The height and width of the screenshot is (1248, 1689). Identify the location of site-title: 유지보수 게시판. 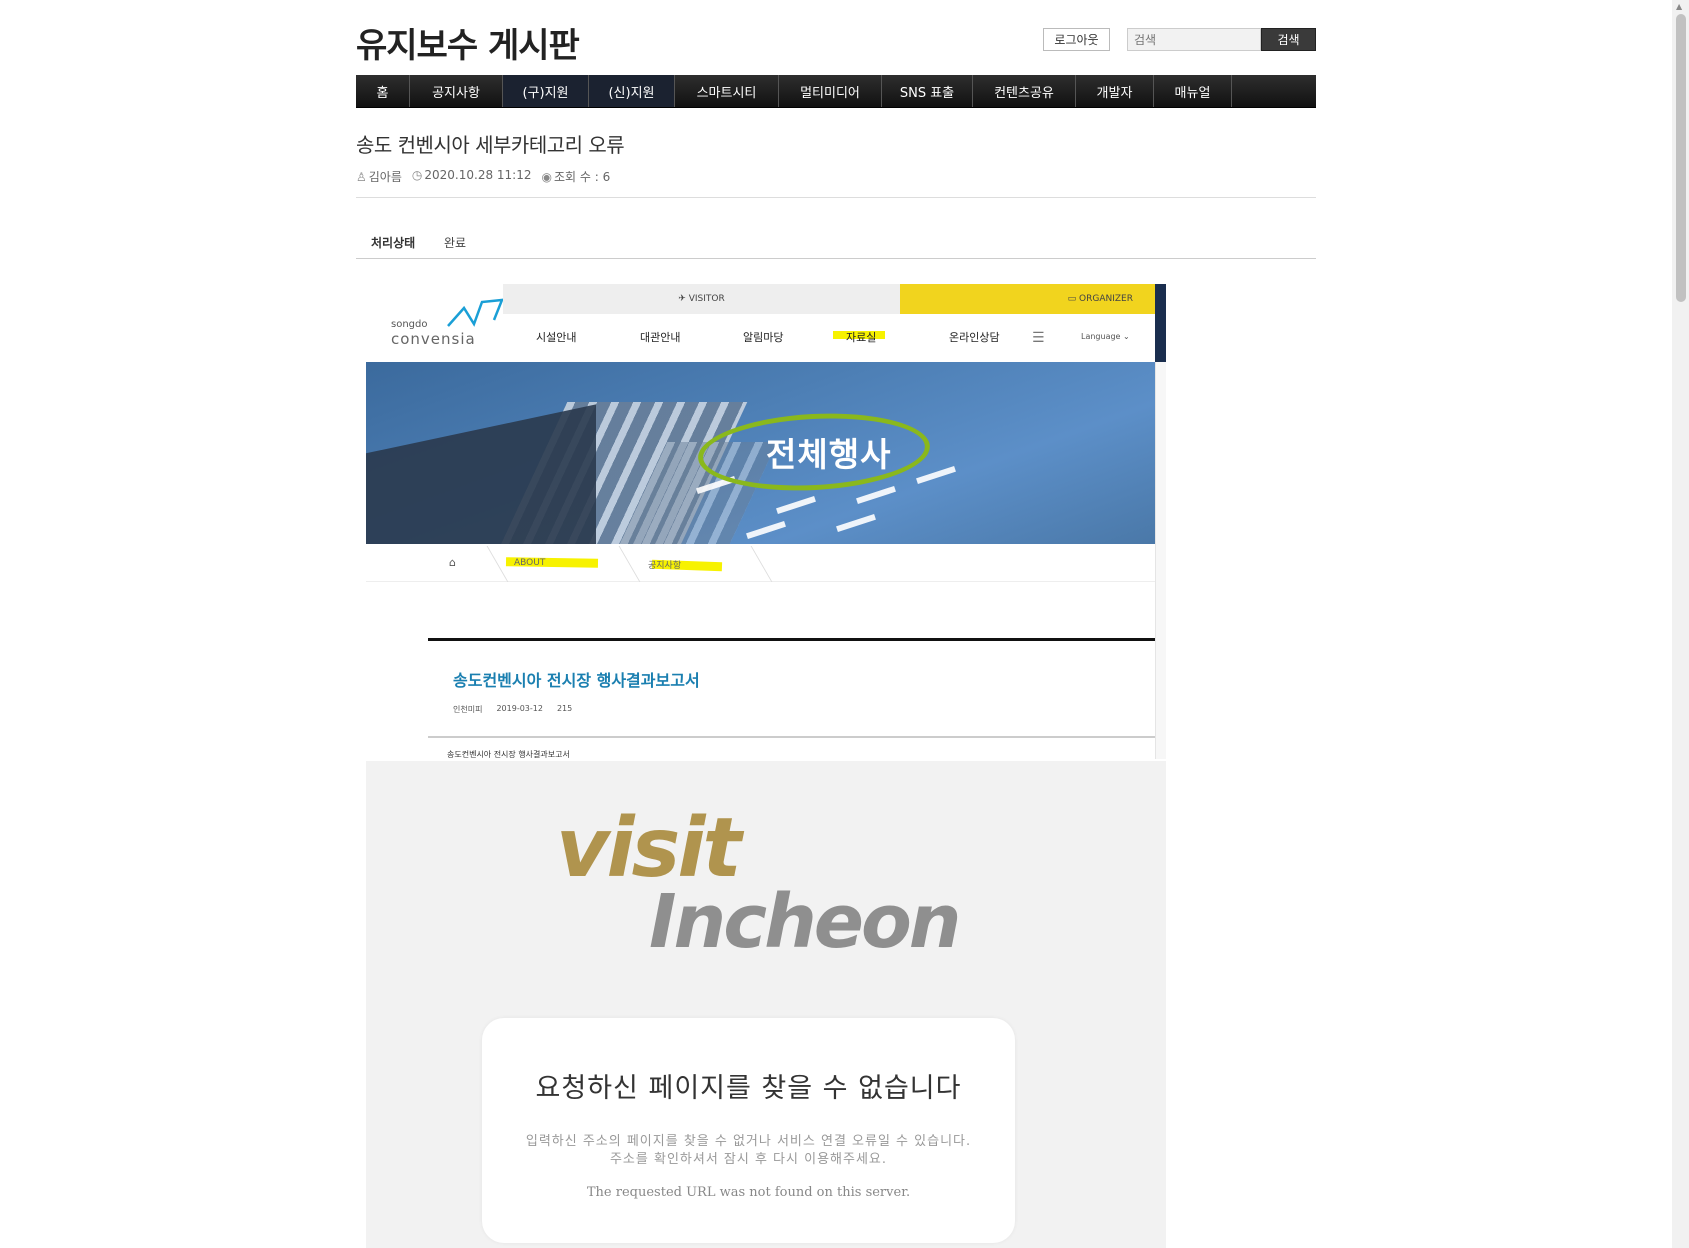
(468, 42).